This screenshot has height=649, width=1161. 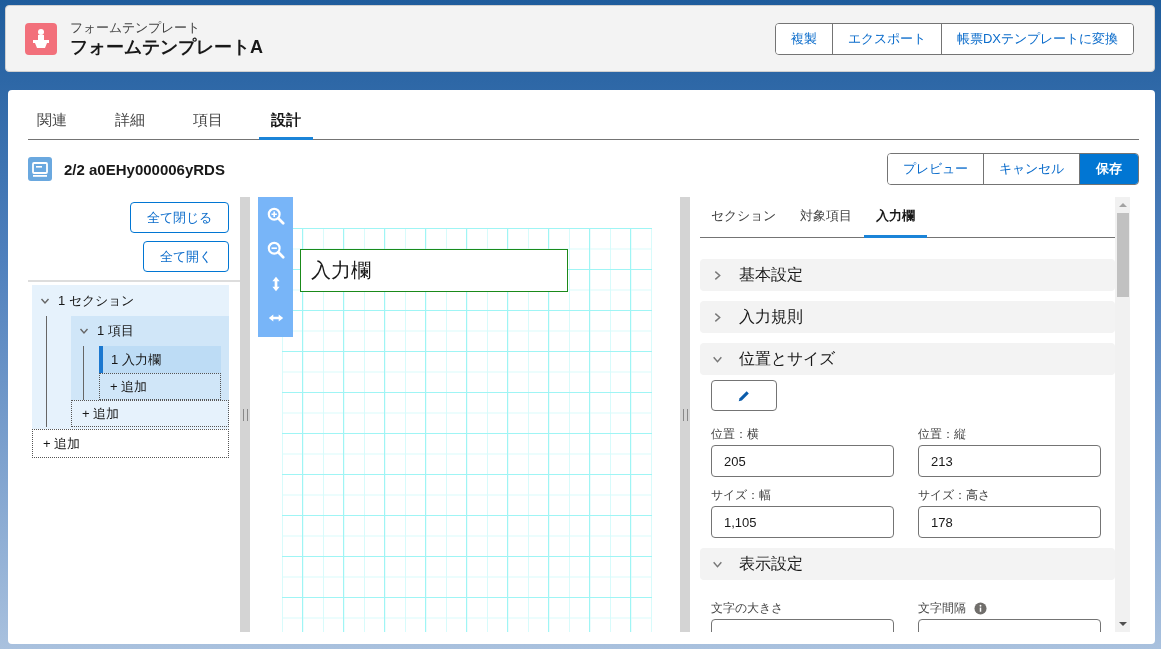 What do you see at coordinates (41, 38) in the screenshot?
I see `podium-icon` at bounding box center [41, 38].